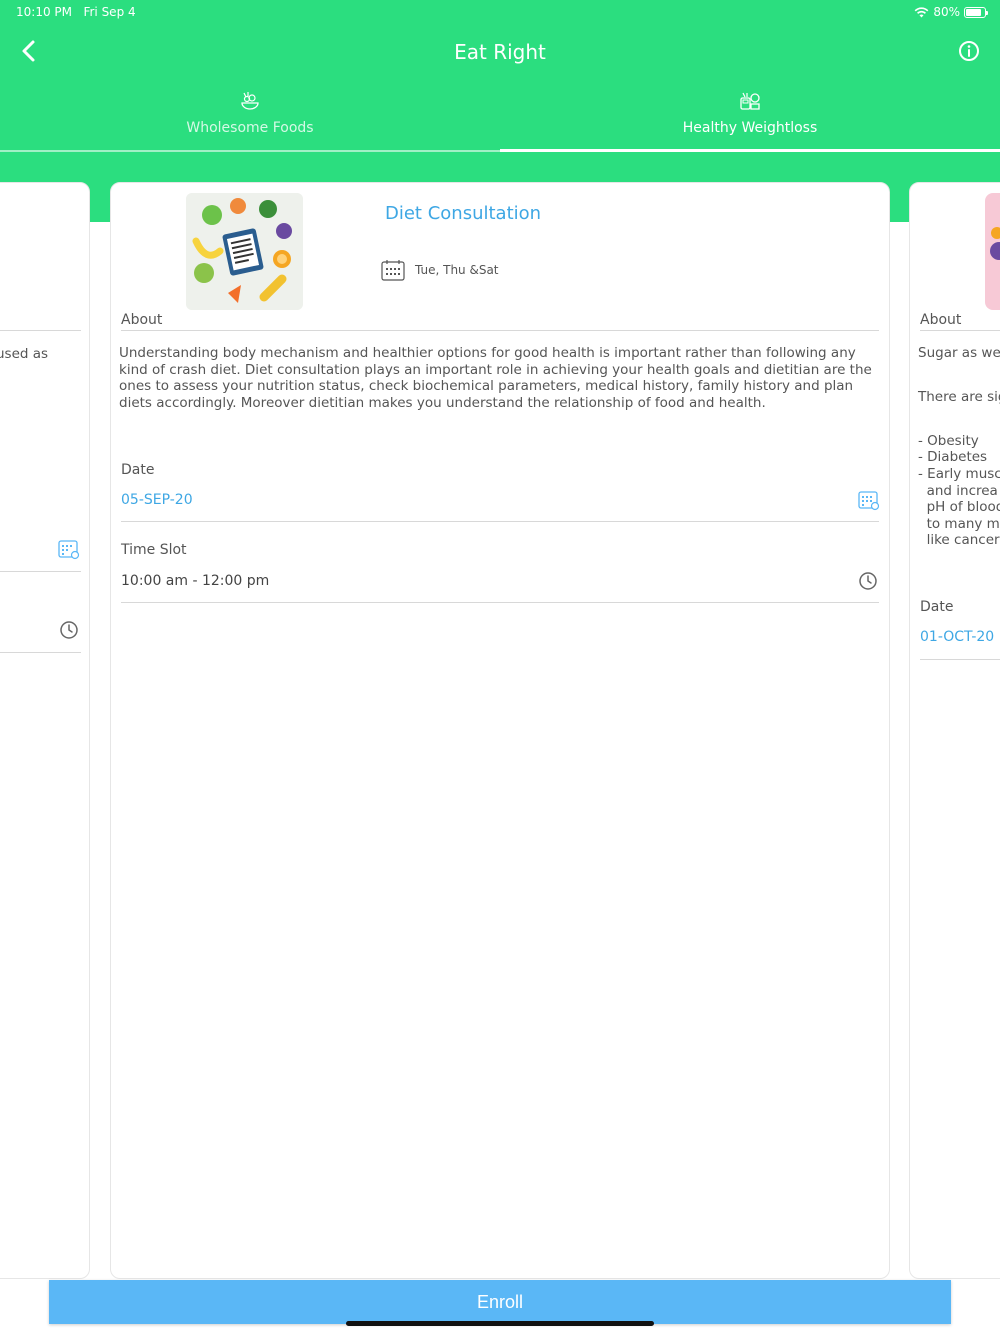 The width and height of the screenshot is (1000, 1334). I want to click on timeslot-label: Time Slot, so click(154, 550).